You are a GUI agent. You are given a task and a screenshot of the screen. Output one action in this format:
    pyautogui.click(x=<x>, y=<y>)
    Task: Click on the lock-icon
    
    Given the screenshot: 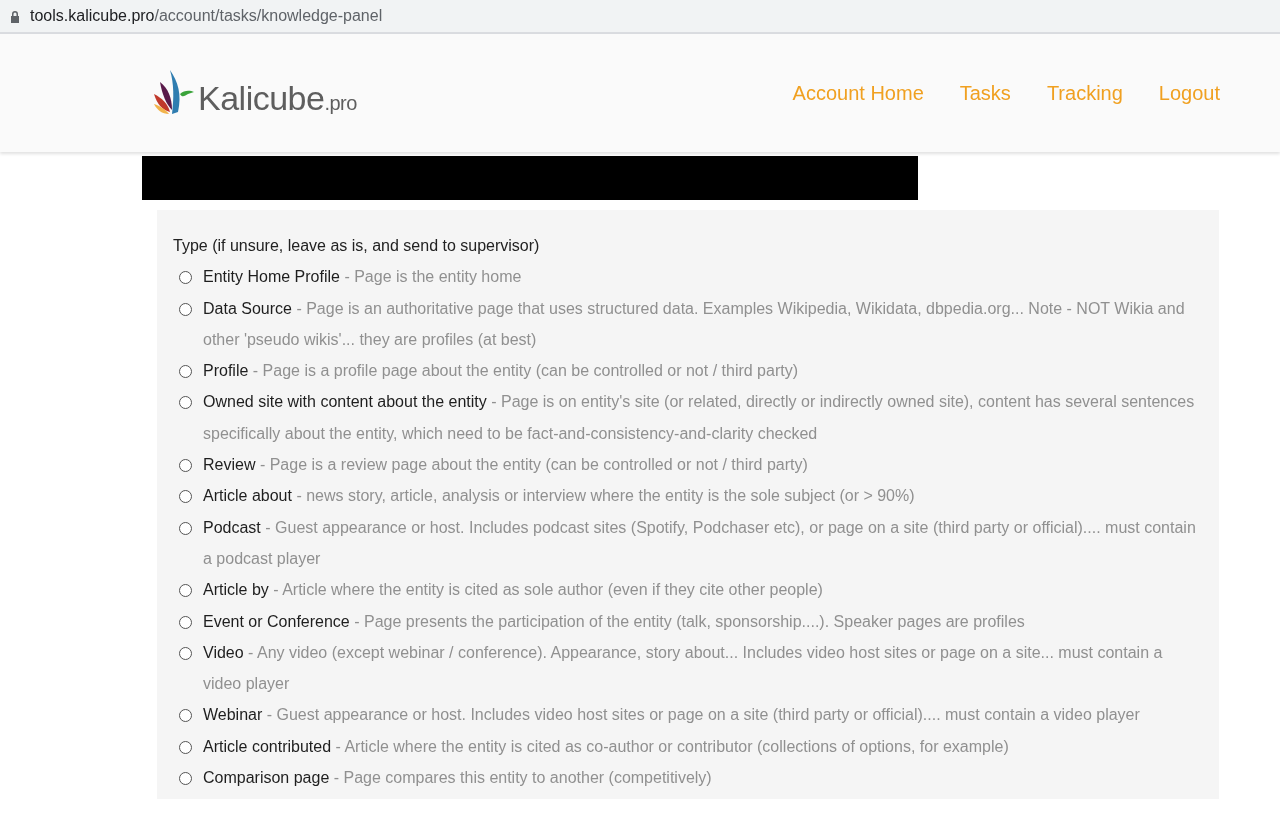 What is the action you would take?
    pyautogui.click(x=15, y=16)
    